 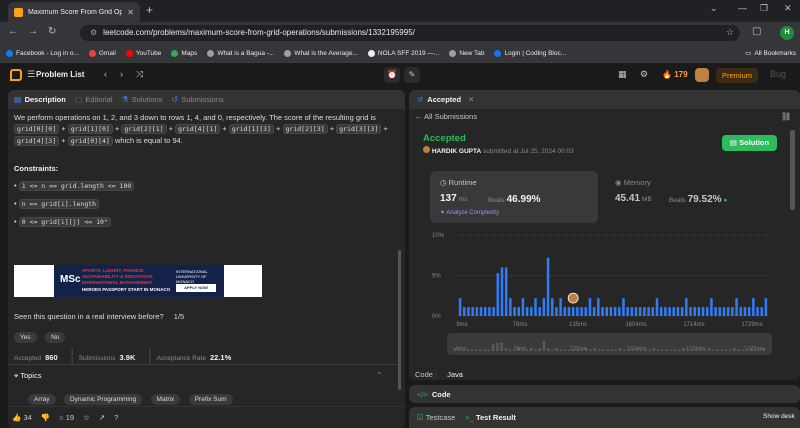 What do you see at coordinates (45, 417) in the screenshot?
I see `dislike-button: 👎` at bounding box center [45, 417].